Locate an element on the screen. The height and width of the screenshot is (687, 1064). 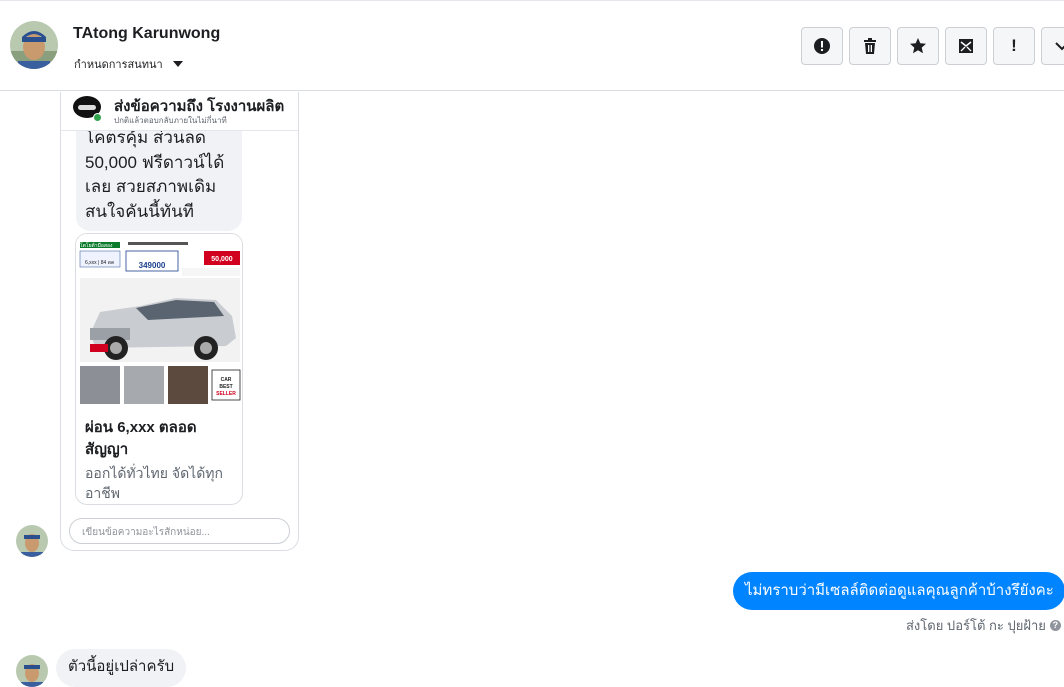
contact-avatar is located at coordinates (34, 45).